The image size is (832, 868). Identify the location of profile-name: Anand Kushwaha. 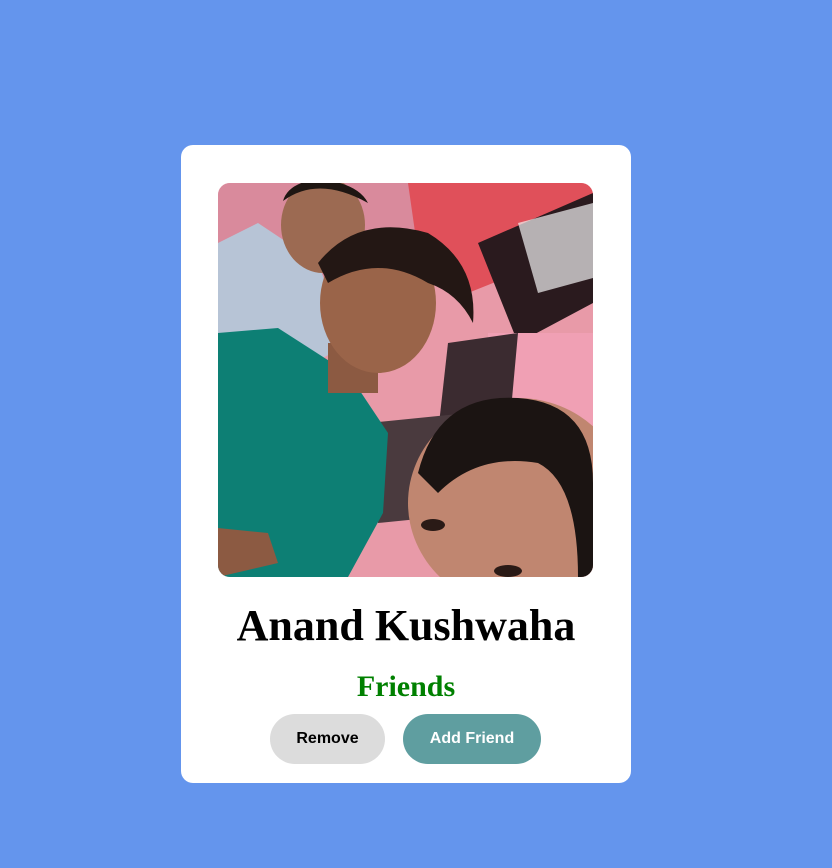
(406, 625).